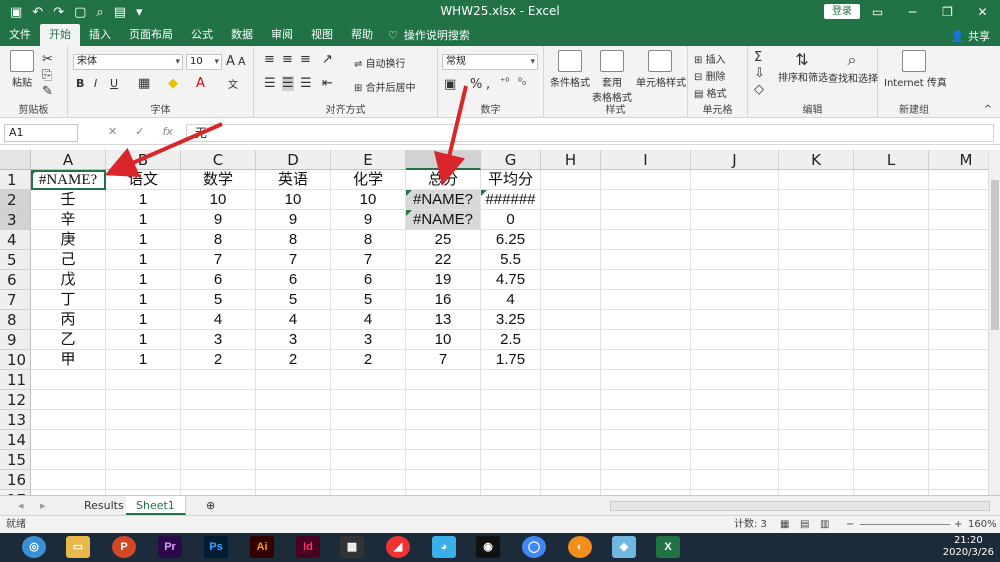 Image resolution: width=1000 pixels, height=562 pixels. What do you see at coordinates (15, 200) in the screenshot?
I see `row-header: 2` at bounding box center [15, 200].